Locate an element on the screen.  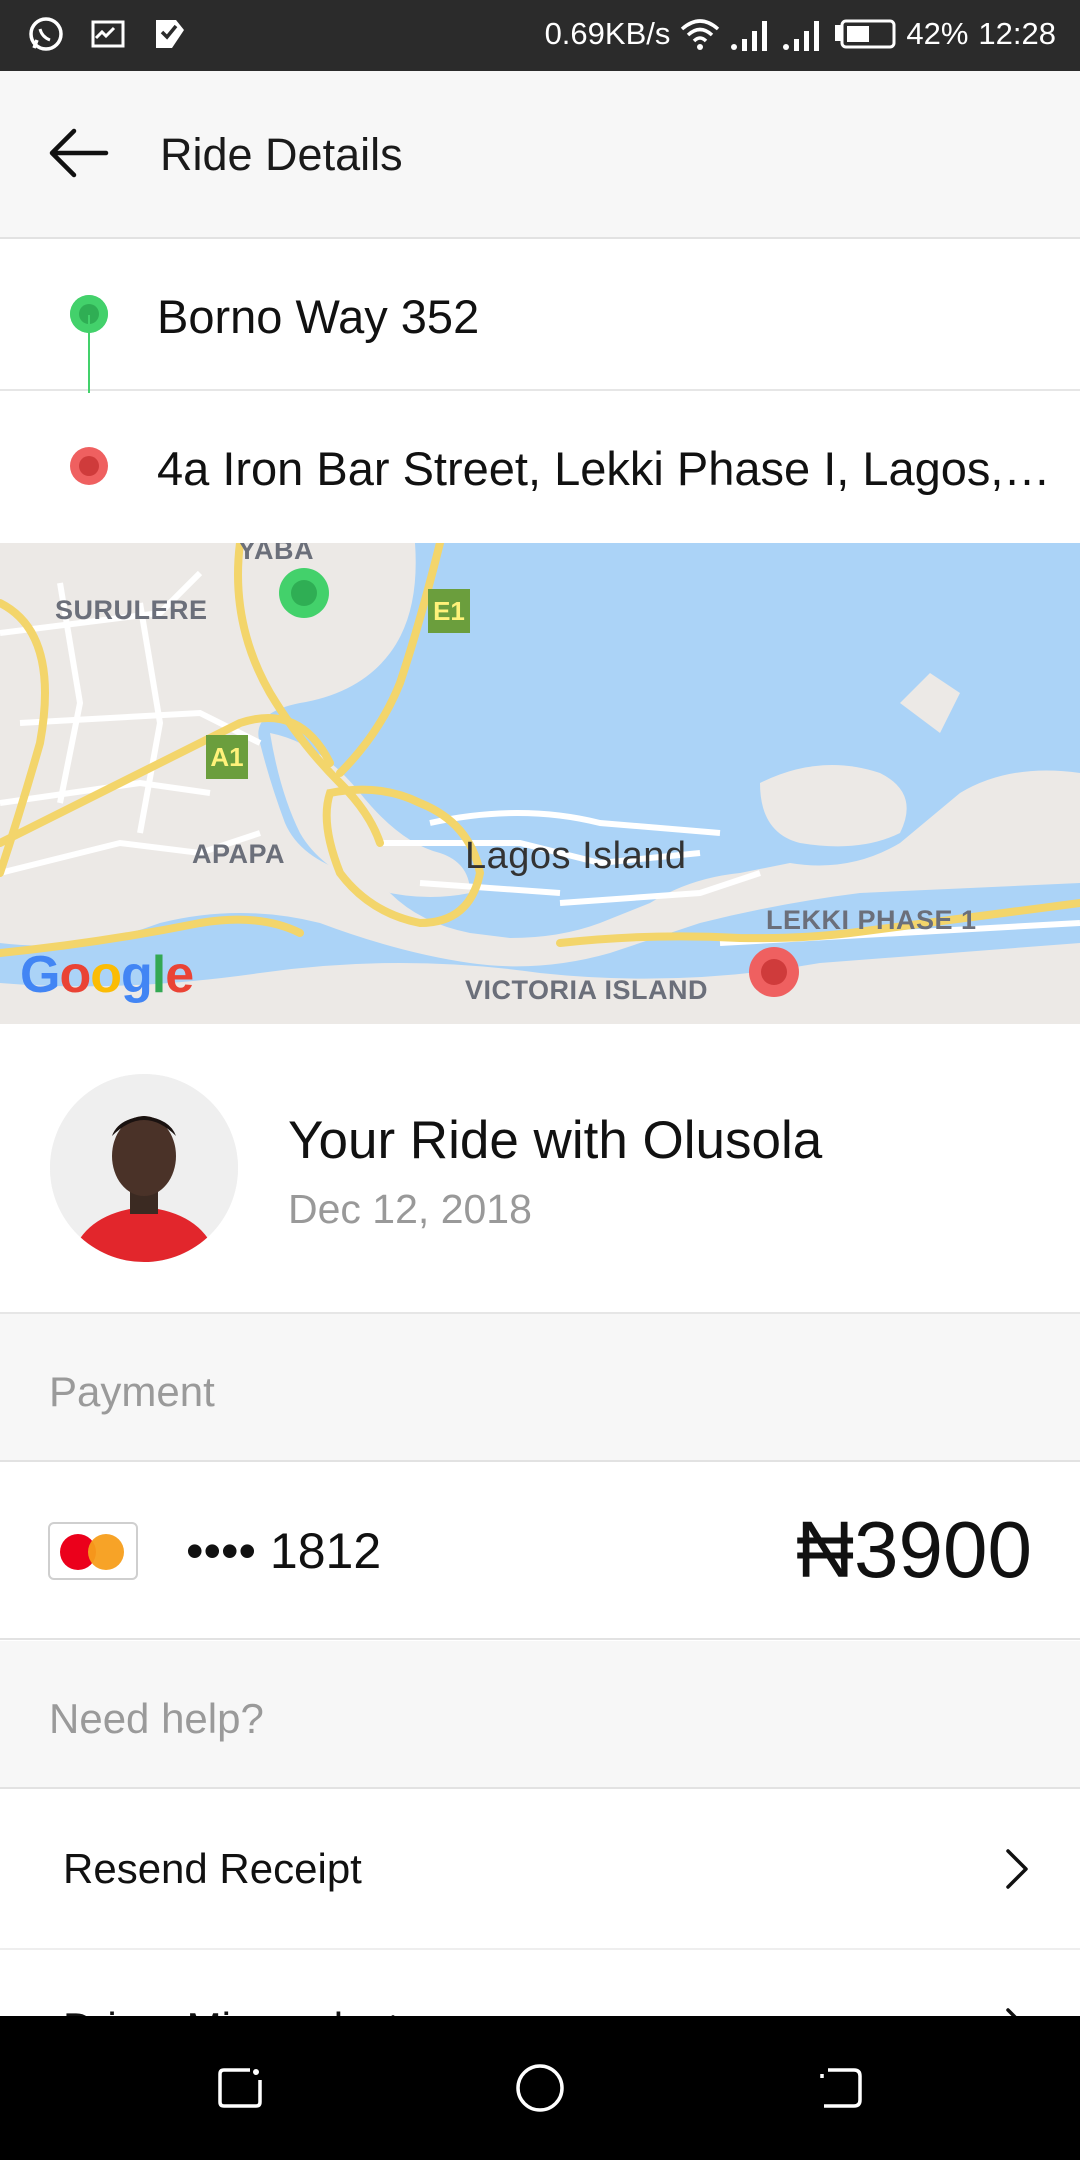
map-label-lekki-phase-1: LEKKI PHASE 1 is located at coordinates (871, 920).